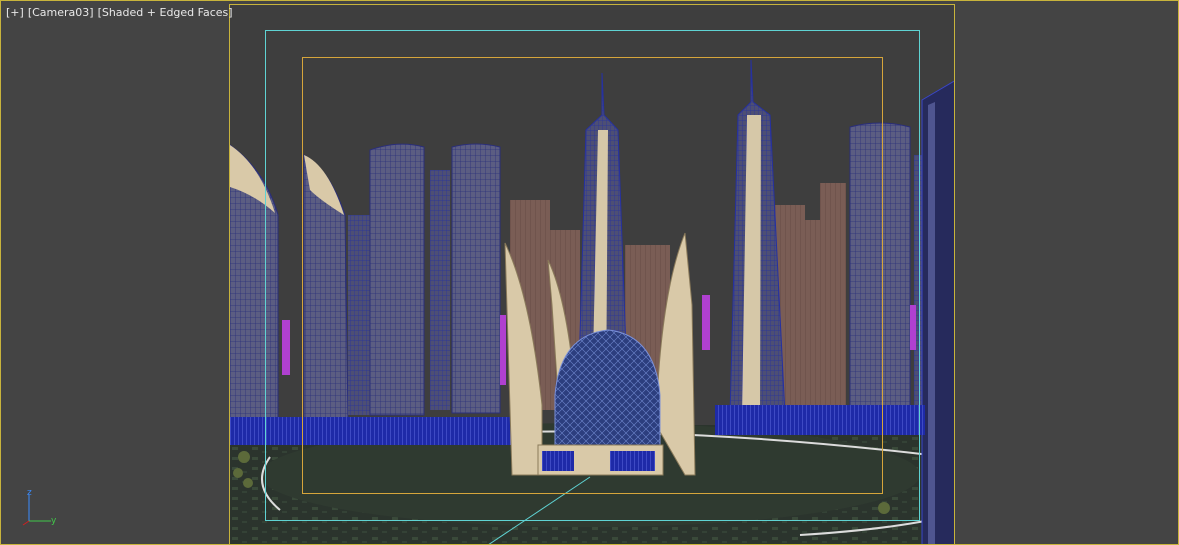 The image size is (1179, 545). Describe the element at coordinates (165, 13) in the screenshot. I see `viewport-shading-label: [Shaded + Edged Faces]` at that location.